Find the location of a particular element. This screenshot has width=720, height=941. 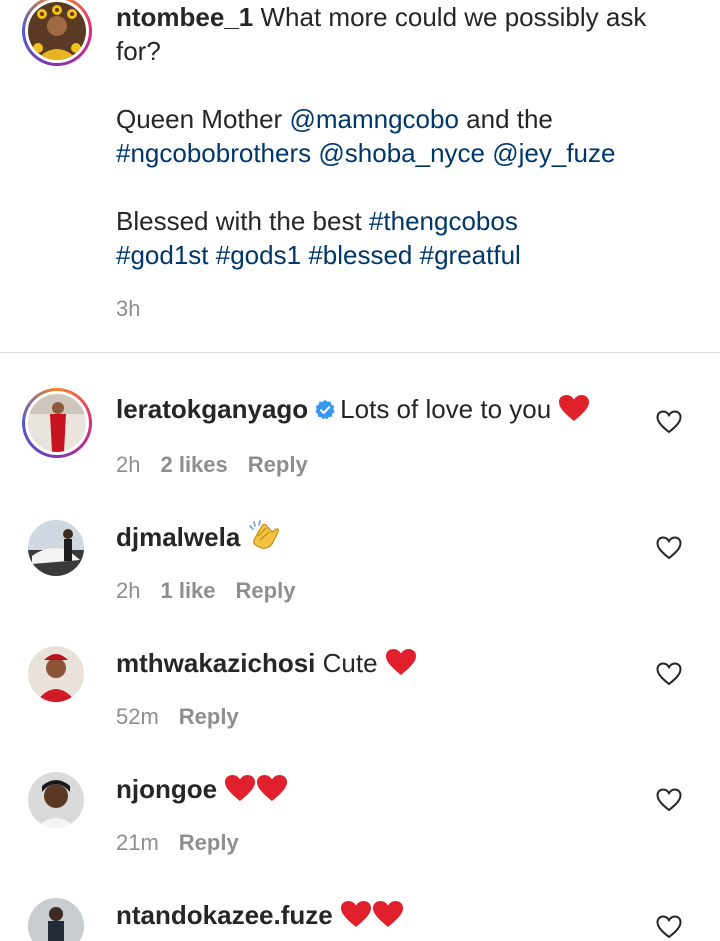

comment-meta: 52m Reply is located at coordinates (187, 717).